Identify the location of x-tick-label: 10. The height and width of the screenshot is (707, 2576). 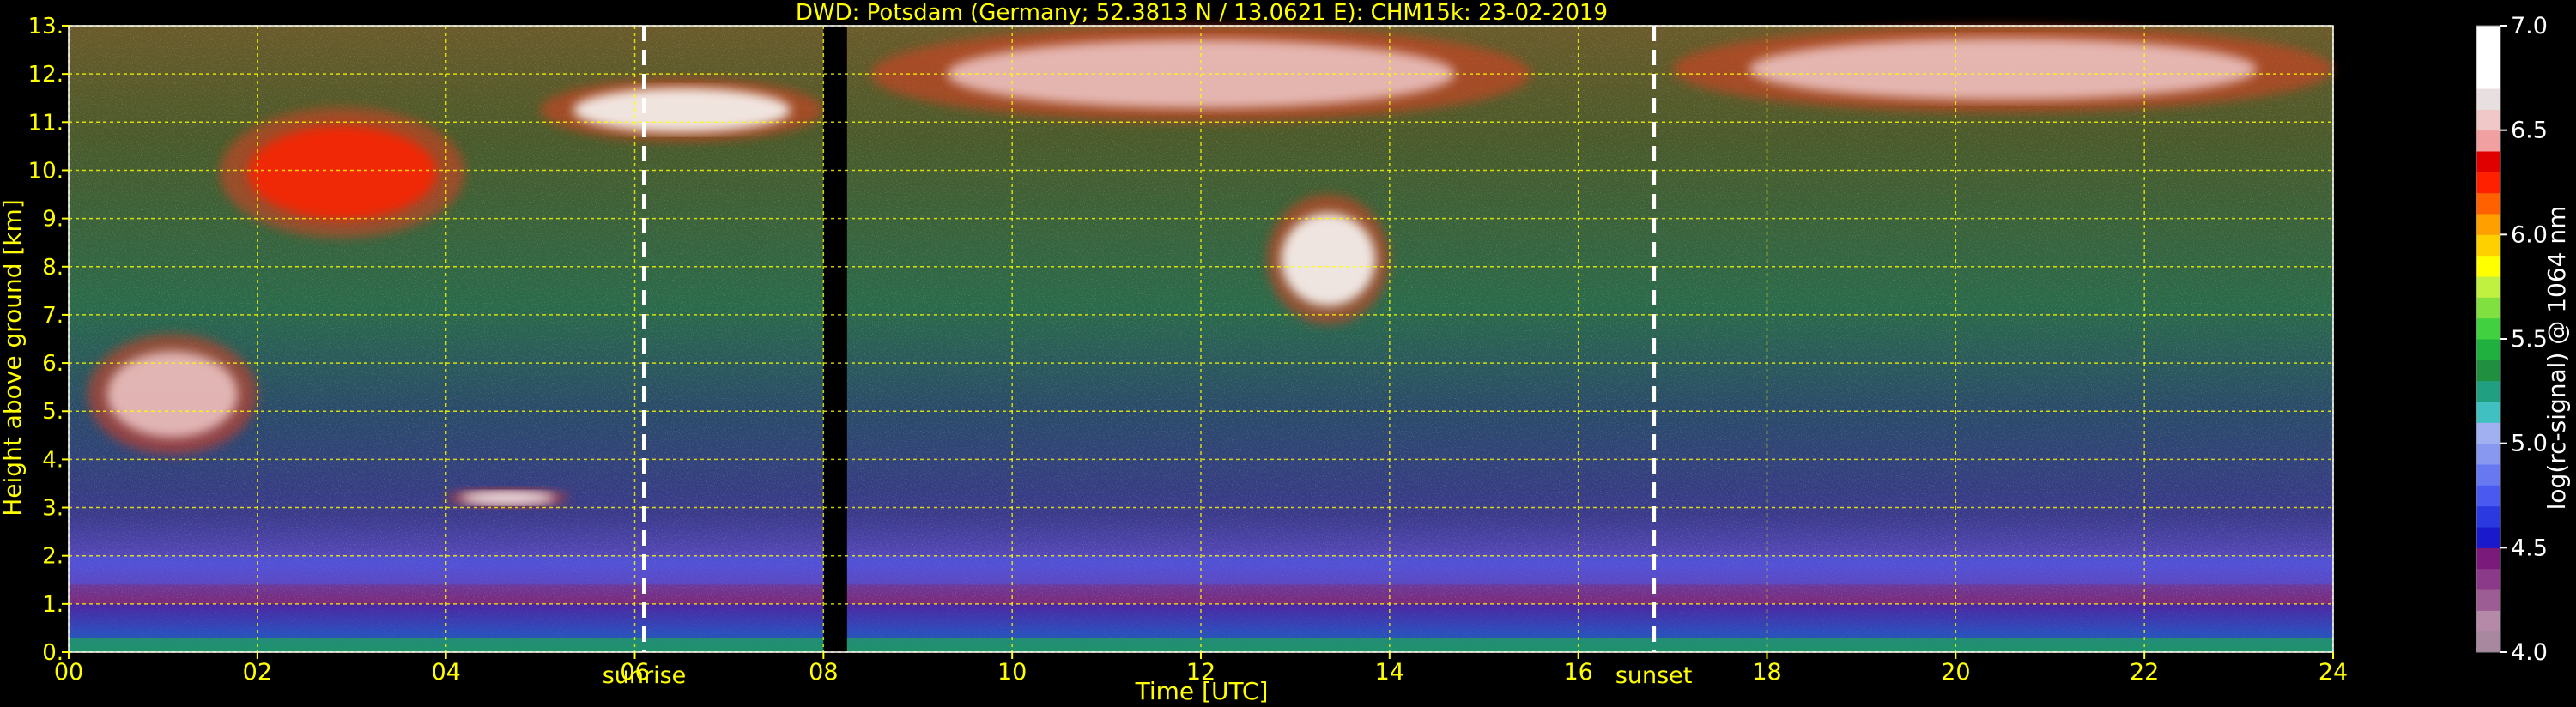
(1012, 672).